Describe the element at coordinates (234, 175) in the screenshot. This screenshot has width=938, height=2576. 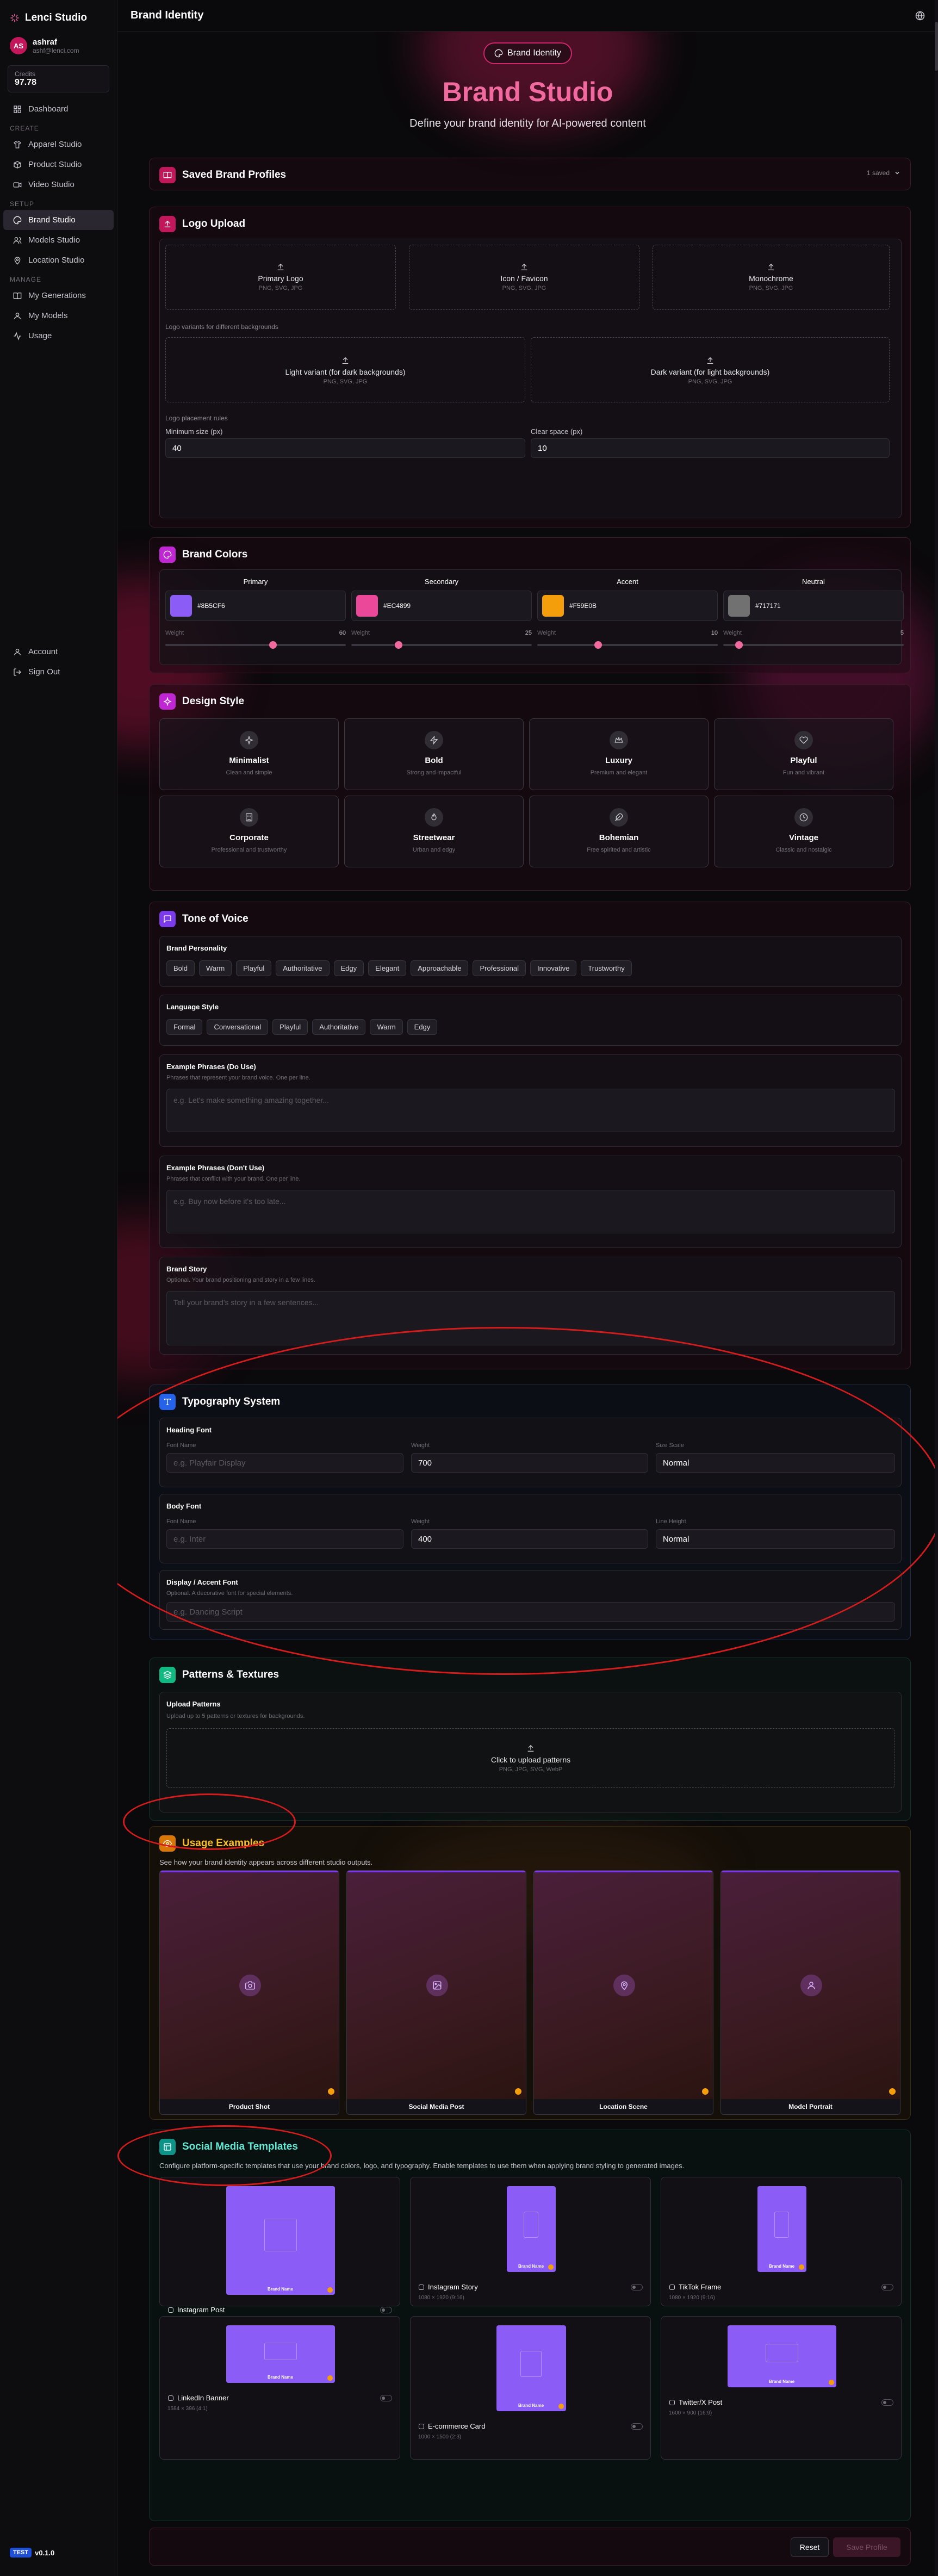
I see `saved-profiles-title: Saved Brand Profiles` at that location.